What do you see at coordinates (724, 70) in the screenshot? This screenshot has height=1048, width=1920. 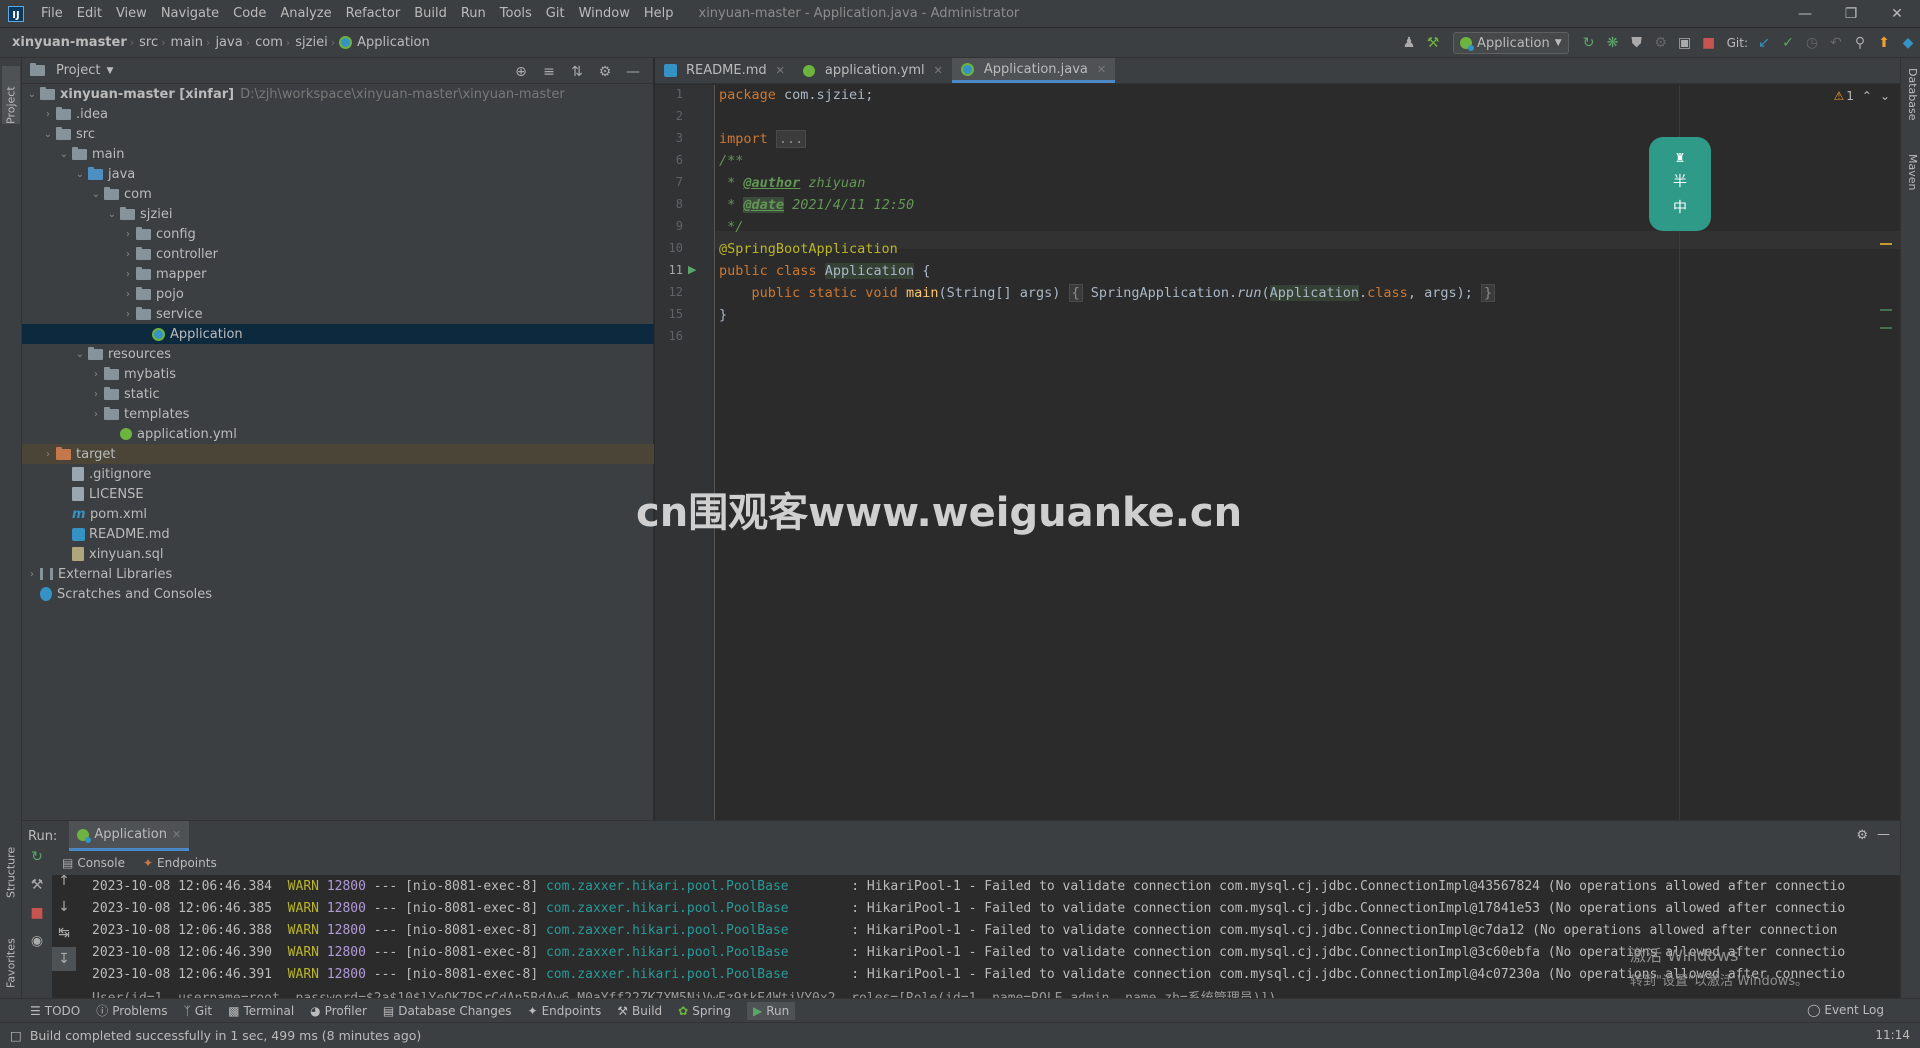 I see `tab-readme: README.md ✕` at bounding box center [724, 70].